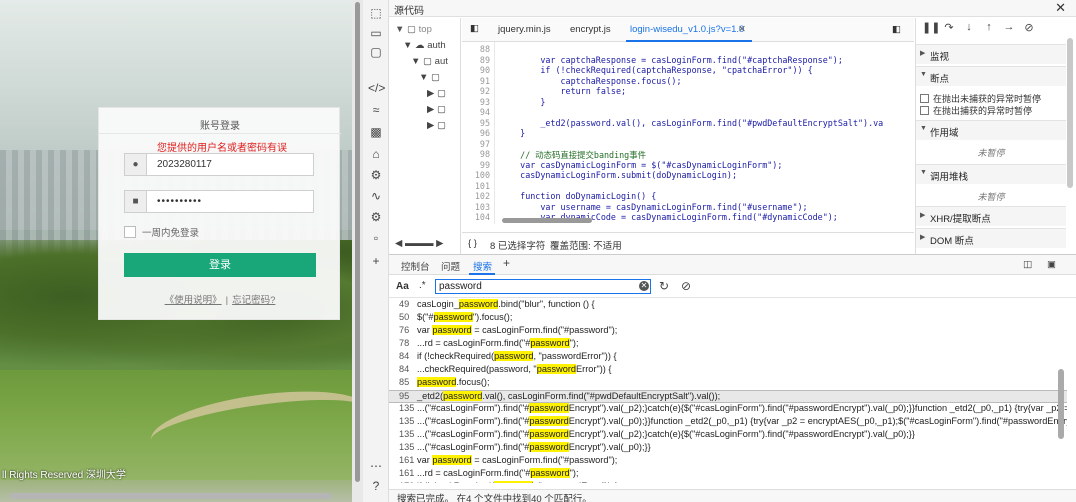 This screenshot has height=502, width=1076. What do you see at coordinates (1051, 264) in the screenshot?
I see `close-drawer-icon: ▣` at bounding box center [1051, 264].